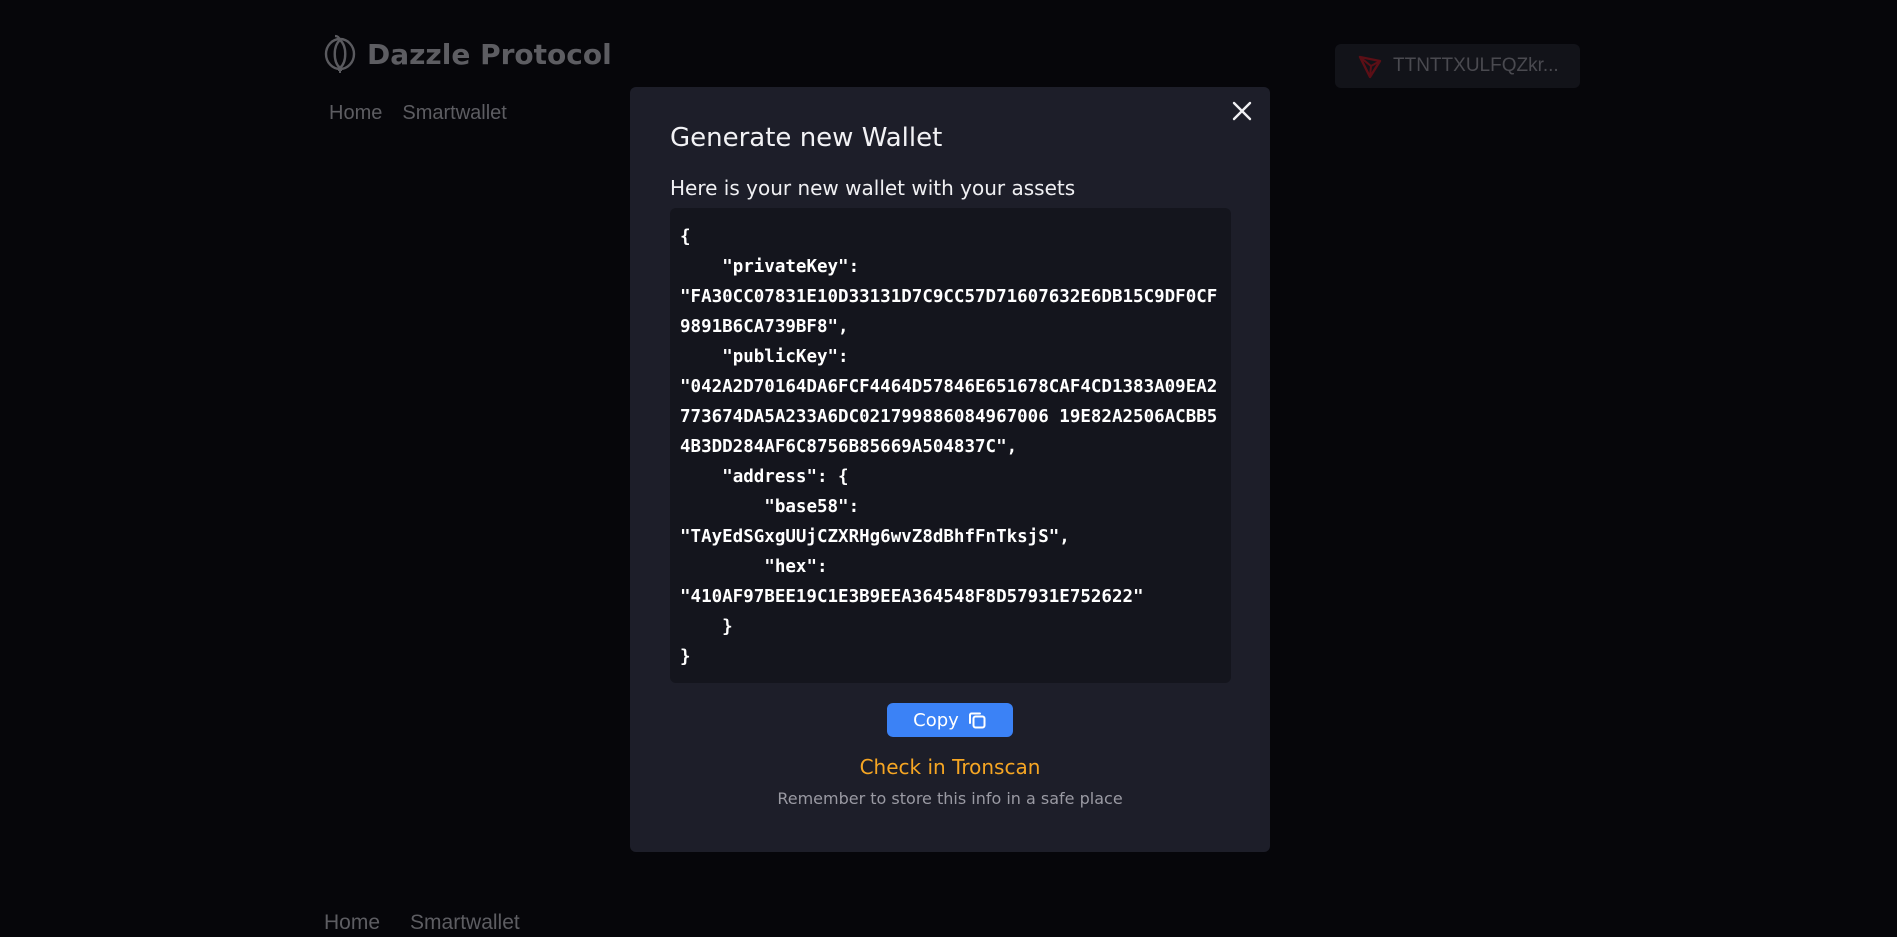 This screenshot has height=937, width=1897. Describe the element at coordinates (465, 923) in the screenshot. I see `footer-item-smartwallet: Smartwallet` at that location.